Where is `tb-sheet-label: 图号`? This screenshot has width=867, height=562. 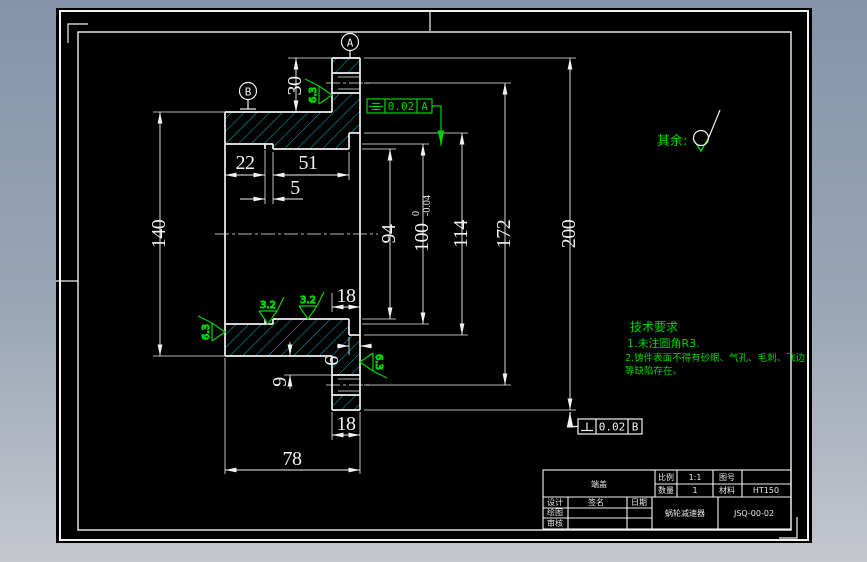
tb-sheet-label: 图号 is located at coordinates (727, 477).